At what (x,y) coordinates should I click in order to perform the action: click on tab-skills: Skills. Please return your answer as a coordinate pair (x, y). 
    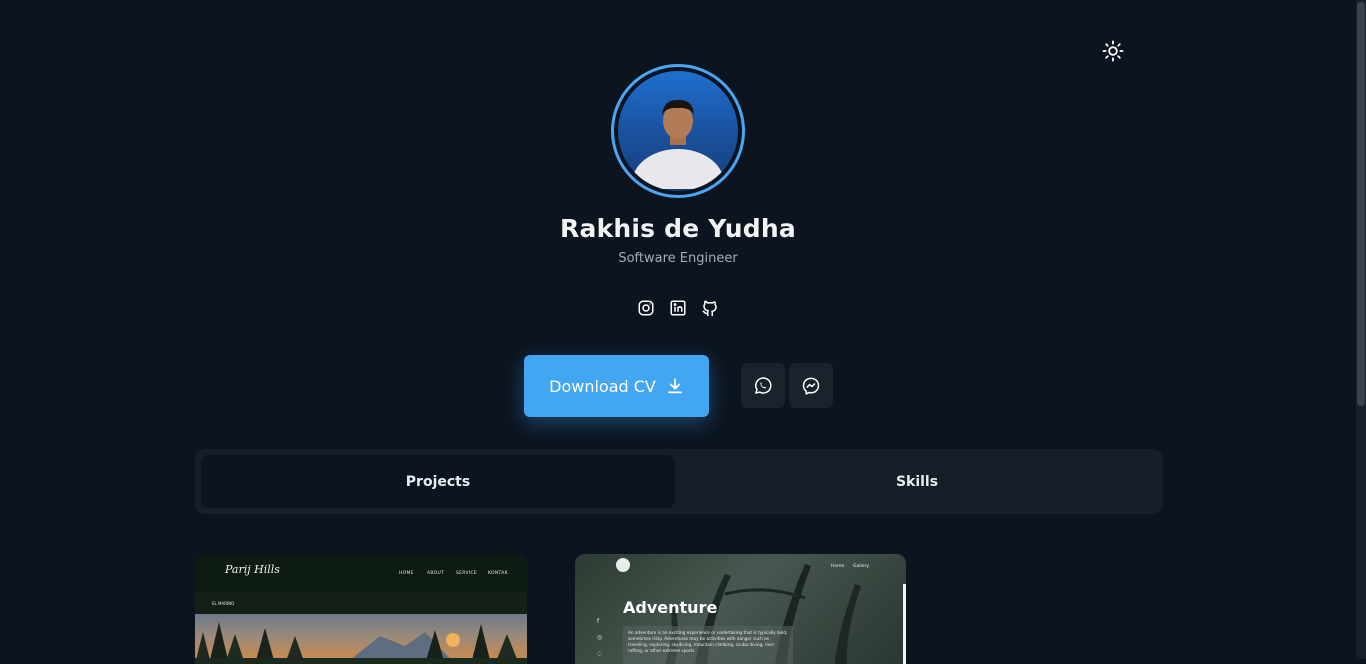
    Looking at the image, I should click on (917, 481).